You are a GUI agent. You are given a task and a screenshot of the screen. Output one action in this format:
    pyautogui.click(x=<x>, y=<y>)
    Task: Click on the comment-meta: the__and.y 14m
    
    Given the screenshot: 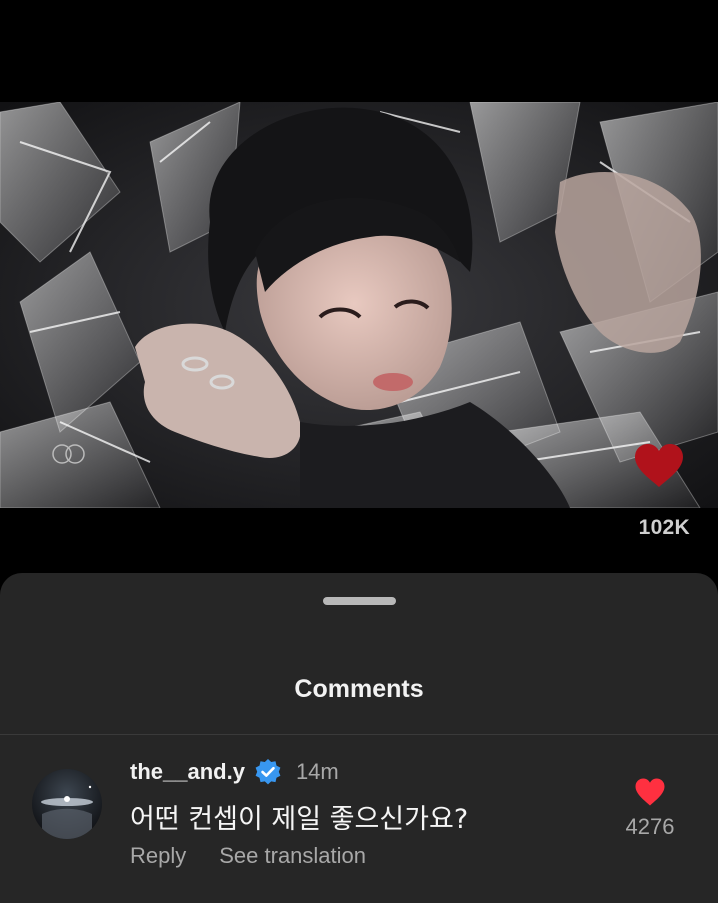 What is the action you would take?
    pyautogui.click(x=234, y=772)
    